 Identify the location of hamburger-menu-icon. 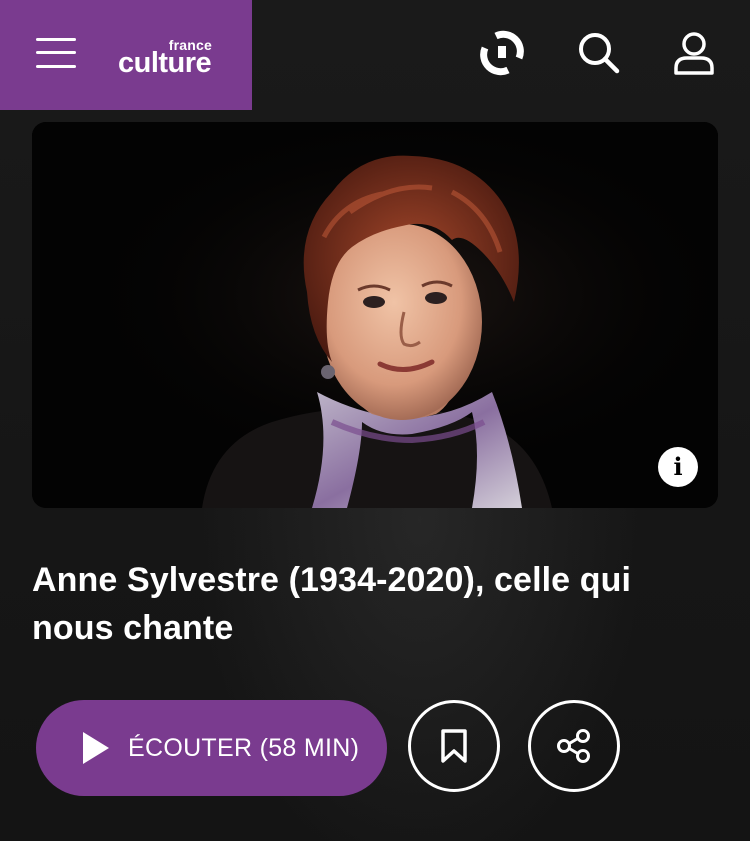
(56, 54).